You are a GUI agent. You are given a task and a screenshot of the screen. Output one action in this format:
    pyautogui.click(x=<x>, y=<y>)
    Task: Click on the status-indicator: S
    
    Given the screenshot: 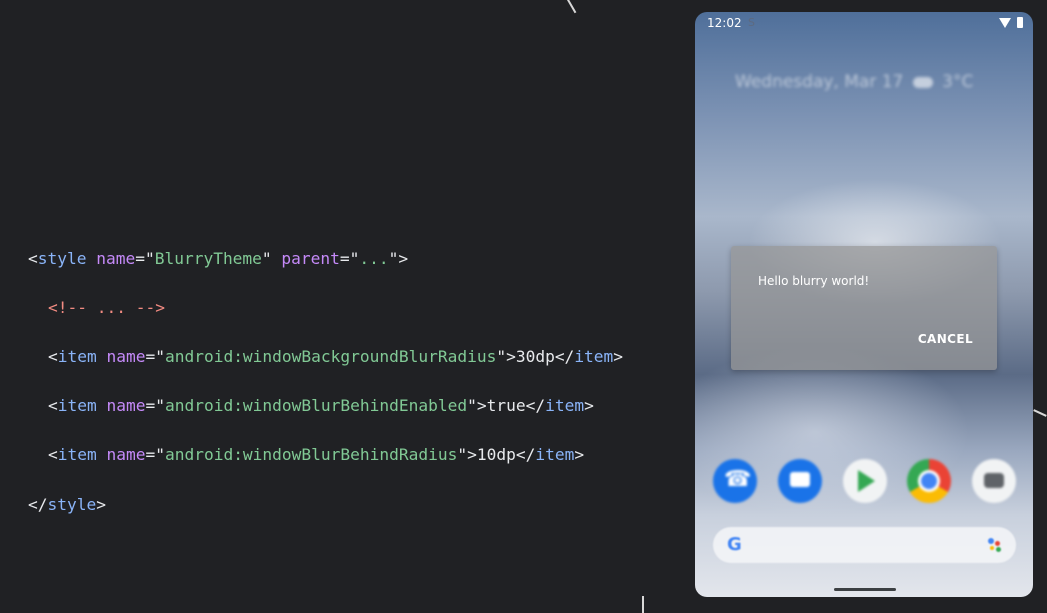 What is the action you would take?
    pyautogui.click(x=751, y=22)
    